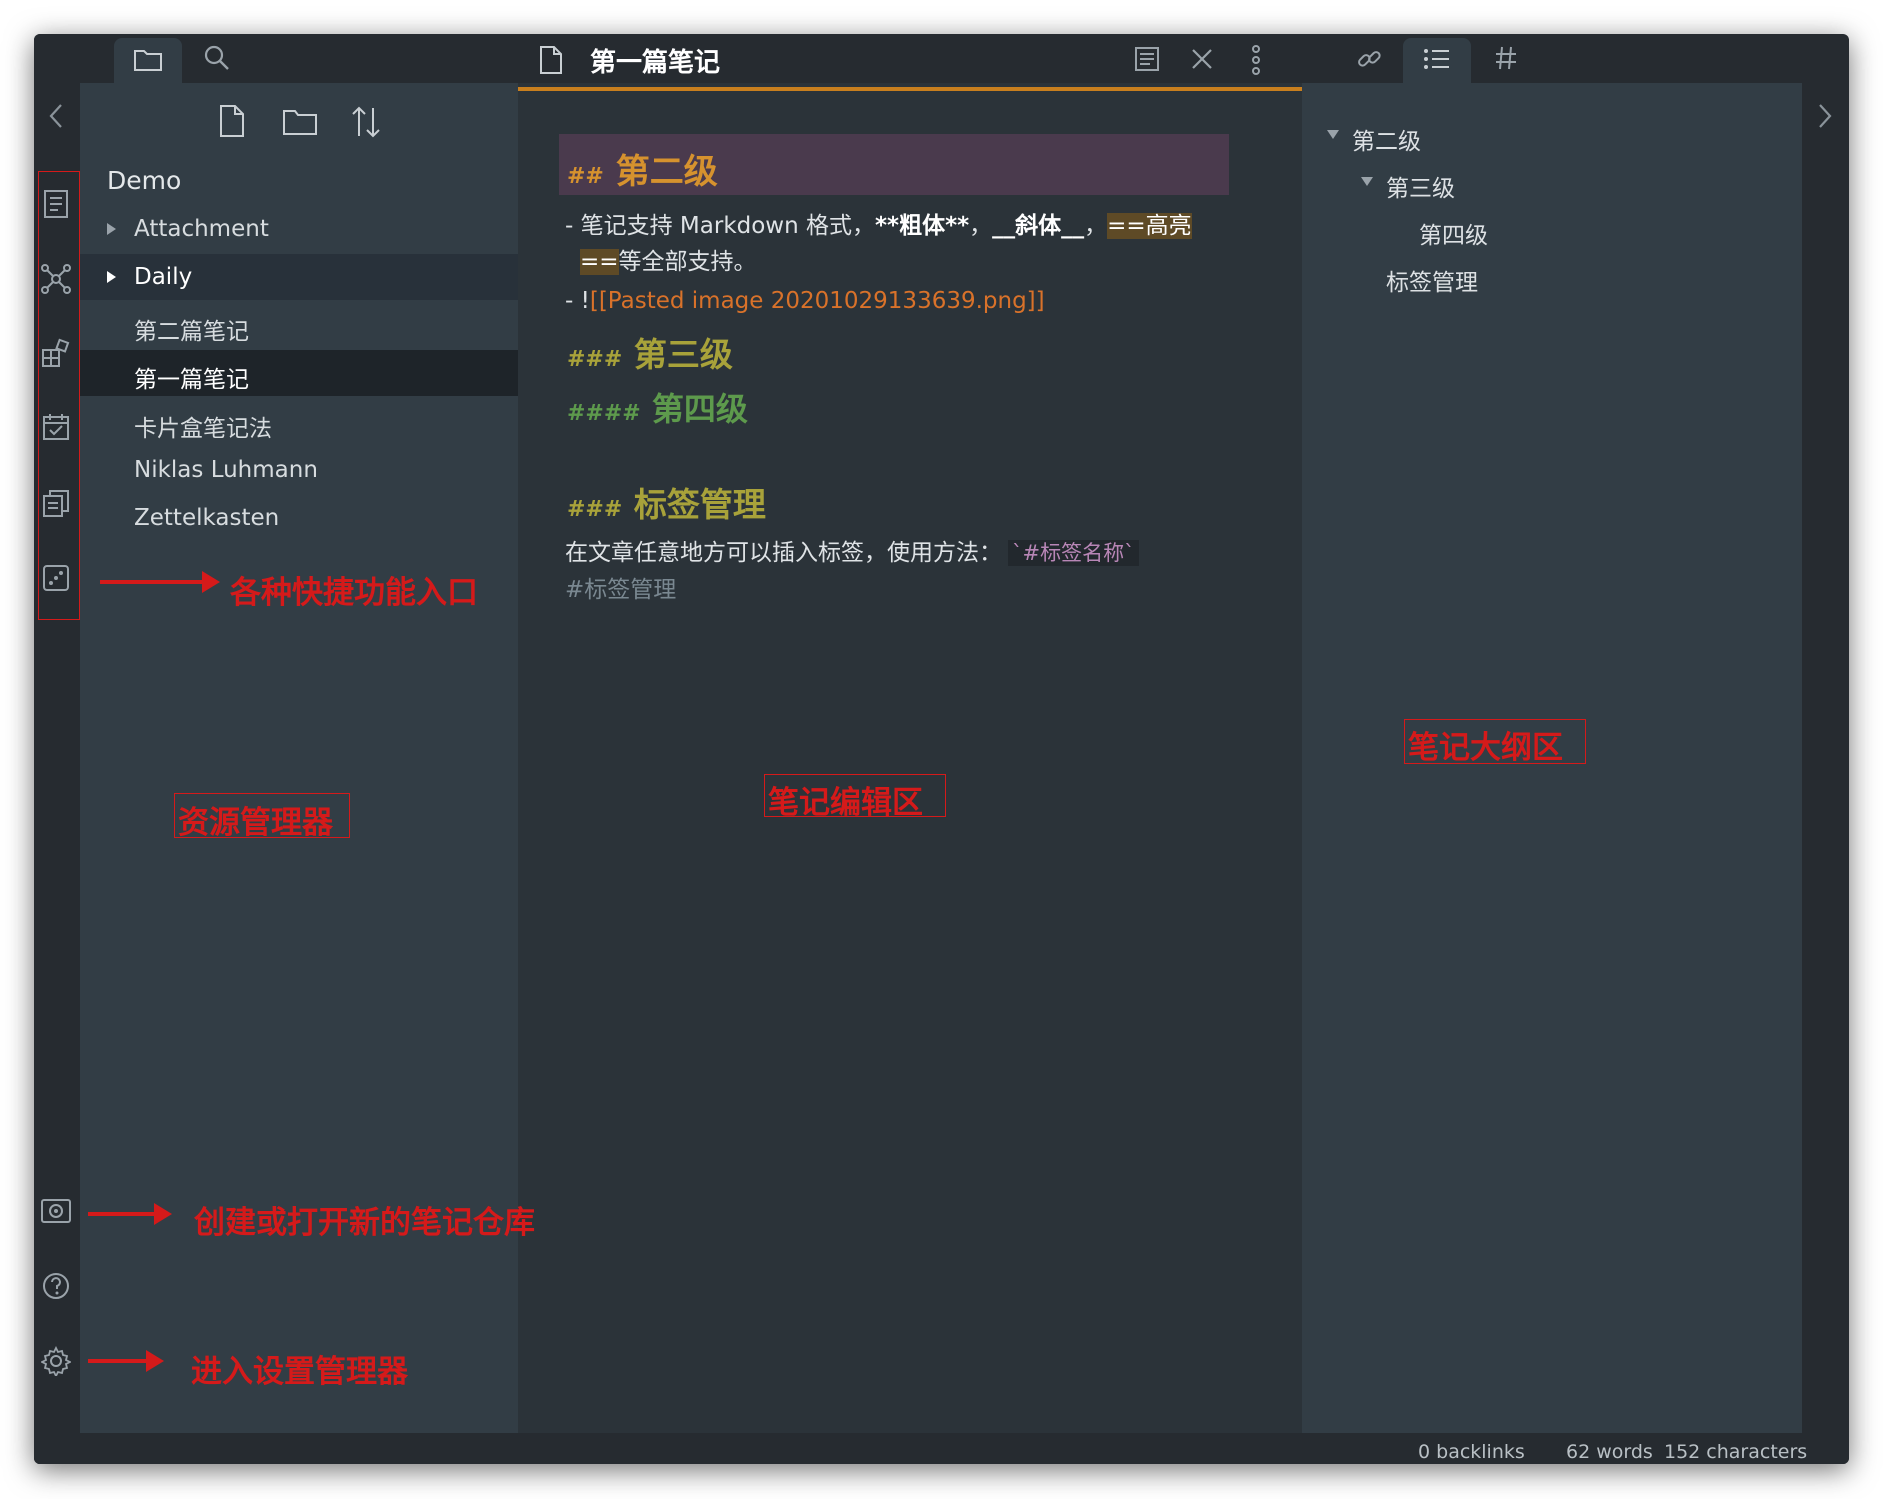 The width and height of the screenshot is (1883, 1499). What do you see at coordinates (620, 587) in the screenshot?
I see `tag-link: #标签管理` at bounding box center [620, 587].